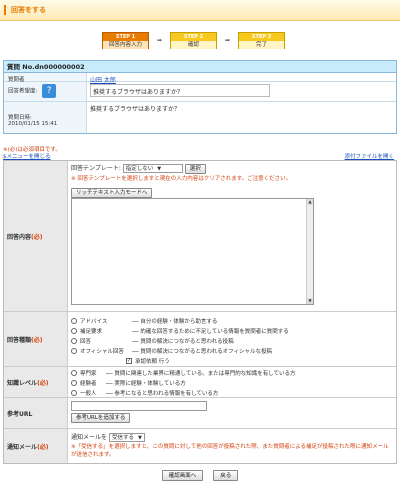 The width and height of the screenshot is (400, 485). Describe the element at coordinates (88, 374) in the screenshot. I see `option-name: 専門家` at that location.